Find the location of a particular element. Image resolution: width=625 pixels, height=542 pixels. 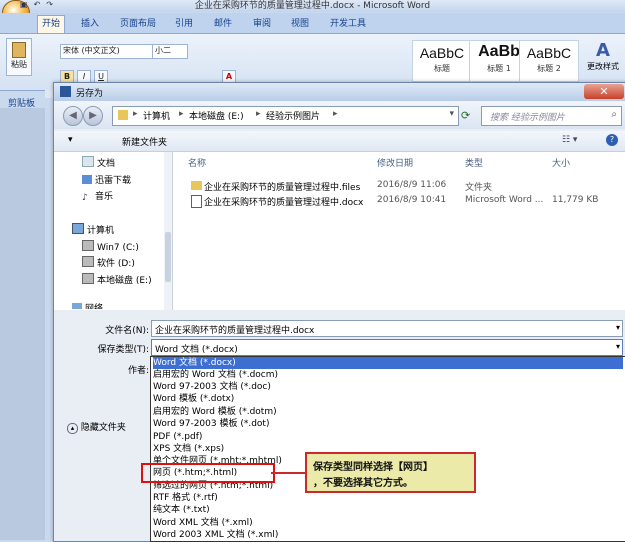

tab-page-layout: 页面布局 is located at coordinates (138, 24).